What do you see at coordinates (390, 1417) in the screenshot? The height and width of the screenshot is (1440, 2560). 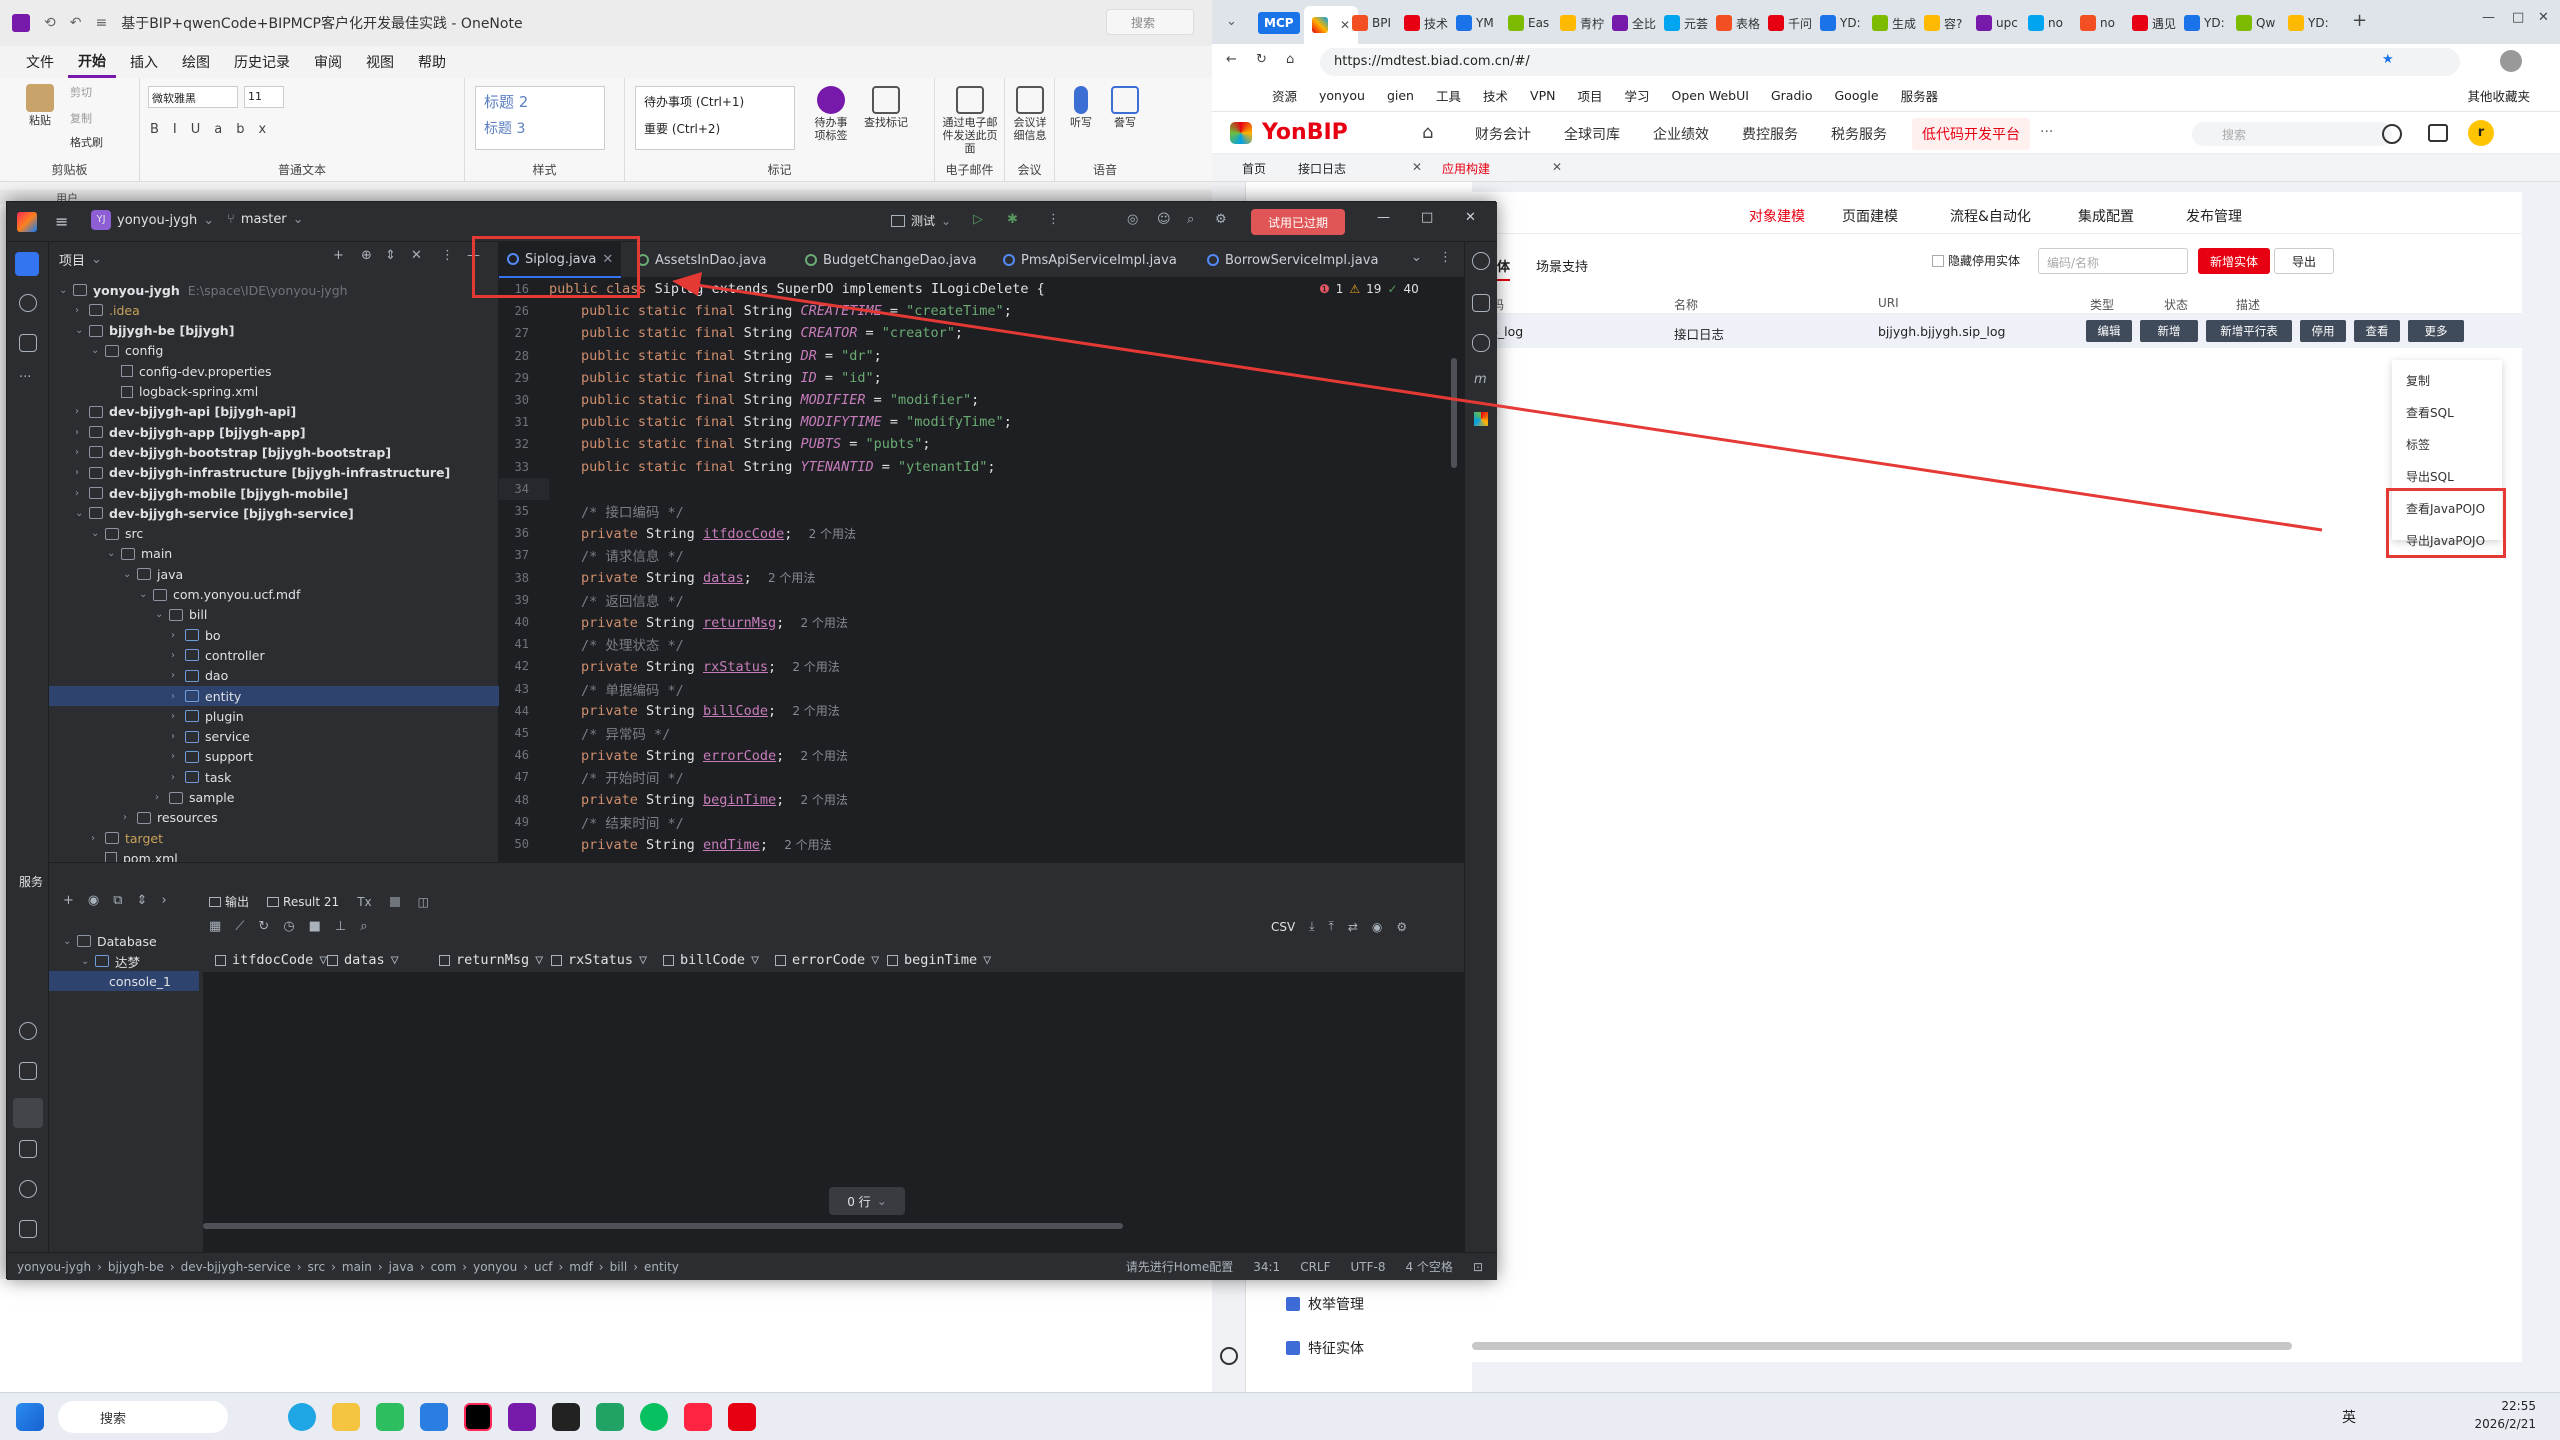 I see `wechat-work-icon` at bounding box center [390, 1417].